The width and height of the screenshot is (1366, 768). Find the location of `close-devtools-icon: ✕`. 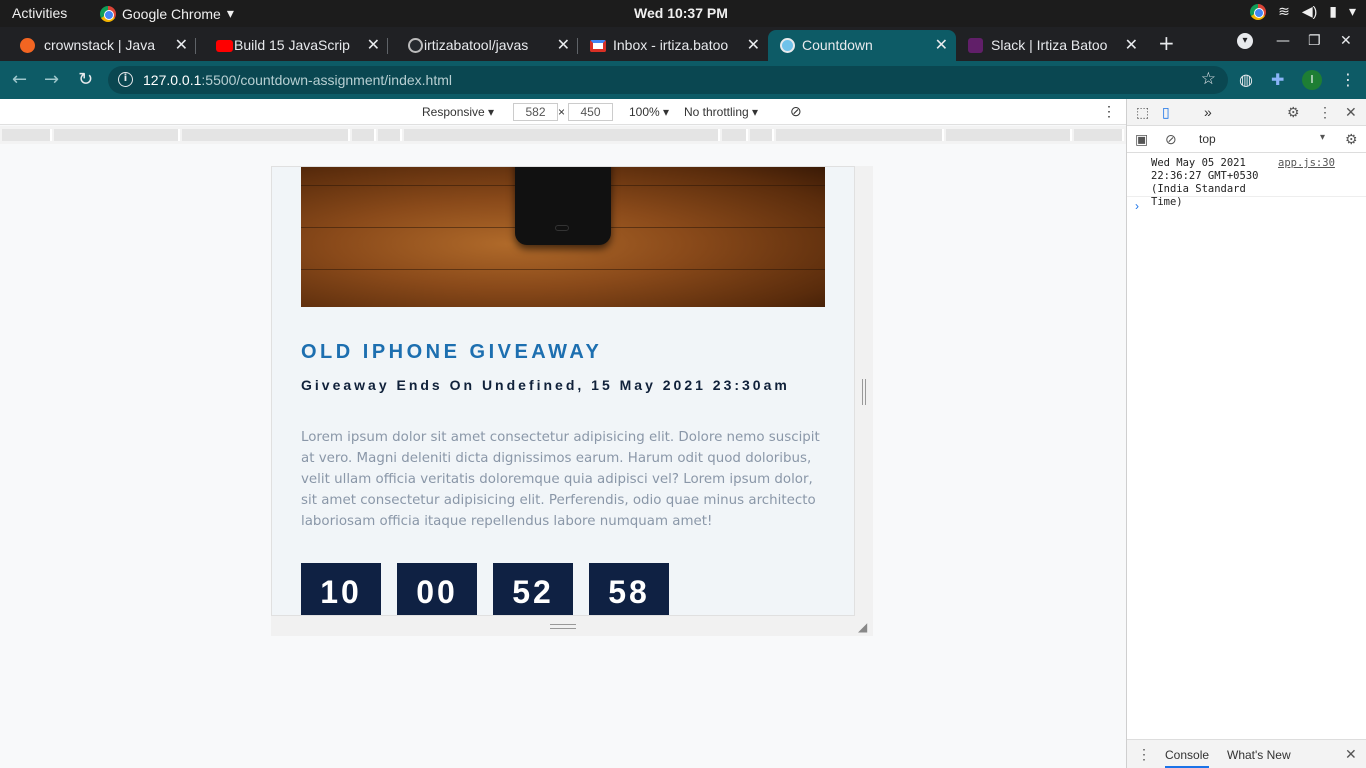

close-devtools-icon: ✕ is located at coordinates (1351, 112).